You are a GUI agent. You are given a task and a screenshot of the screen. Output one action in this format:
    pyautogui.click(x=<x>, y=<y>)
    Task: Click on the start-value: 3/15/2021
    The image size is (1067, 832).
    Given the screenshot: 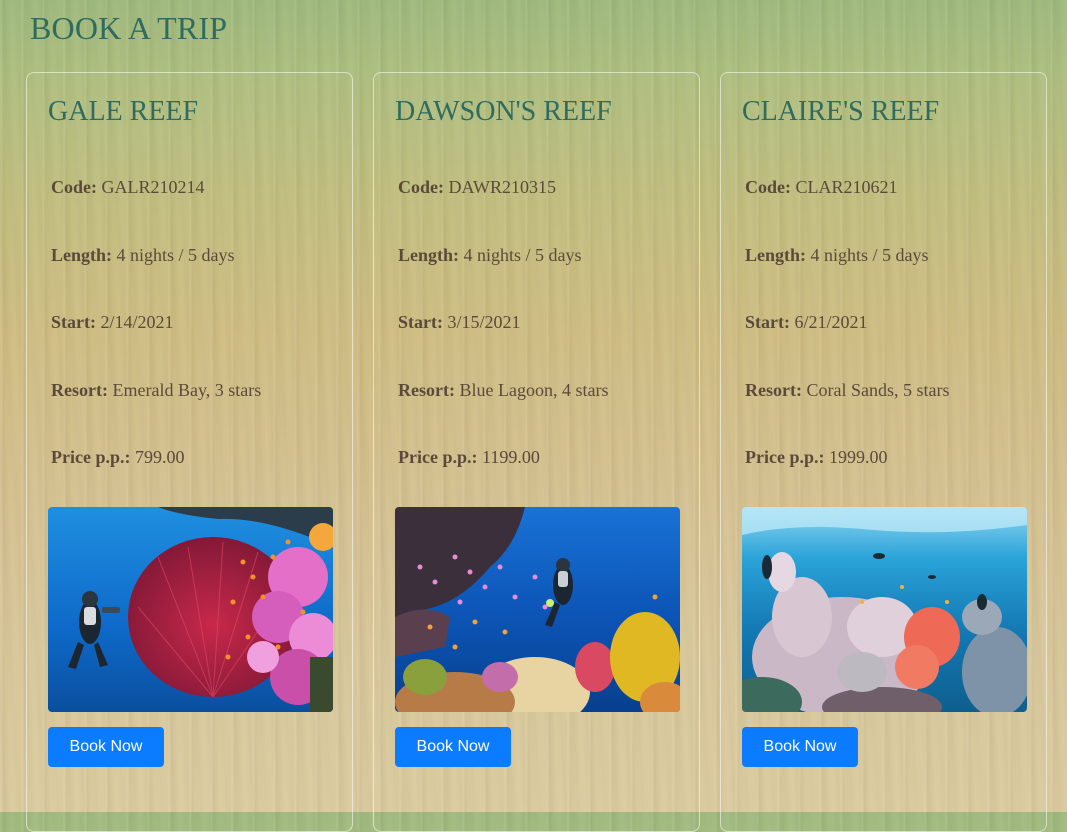 What is the action you would take?
    pyautogui.click(x=484, y=322)
    